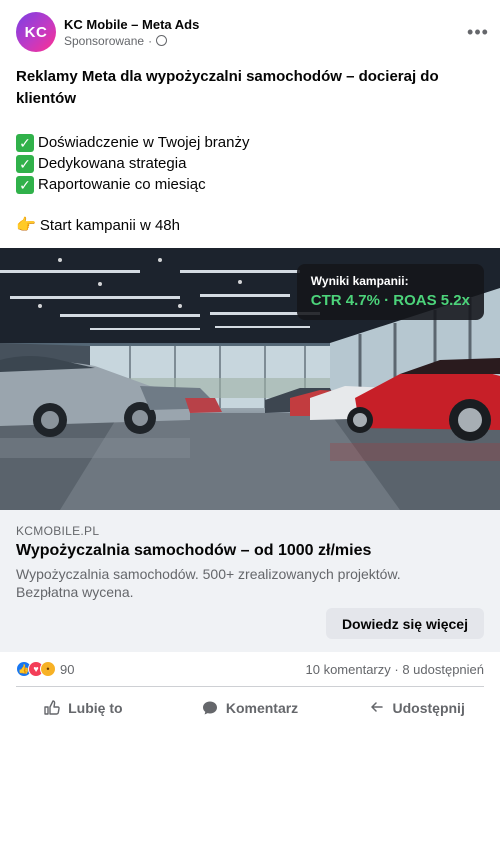 The height and width of the screenshot is (852, 500). I want to click on reaction-count: 90, so click(67, 669).